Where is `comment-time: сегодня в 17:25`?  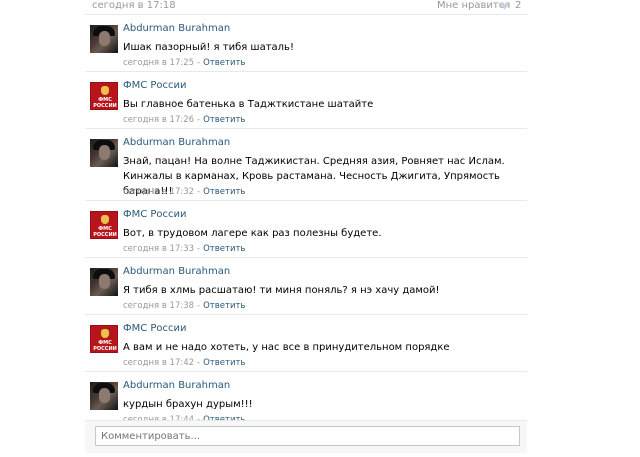 comment-time: сегодня в 17:25 is located at coordinates (158, 63).